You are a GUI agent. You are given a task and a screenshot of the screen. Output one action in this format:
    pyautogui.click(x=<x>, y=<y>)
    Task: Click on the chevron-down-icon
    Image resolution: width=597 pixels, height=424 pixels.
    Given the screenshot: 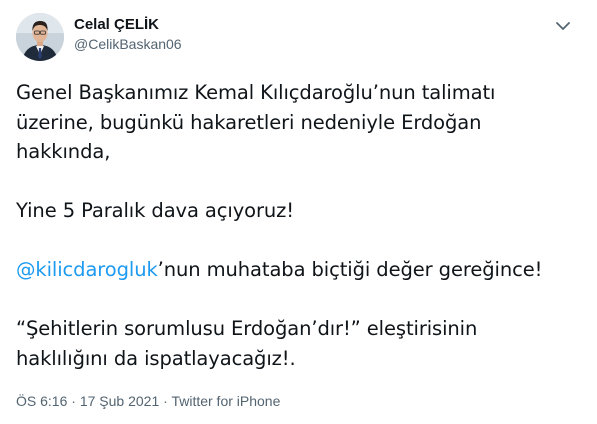 What is the action you would take?
    pyautogui.click(x=563, y=26)
    